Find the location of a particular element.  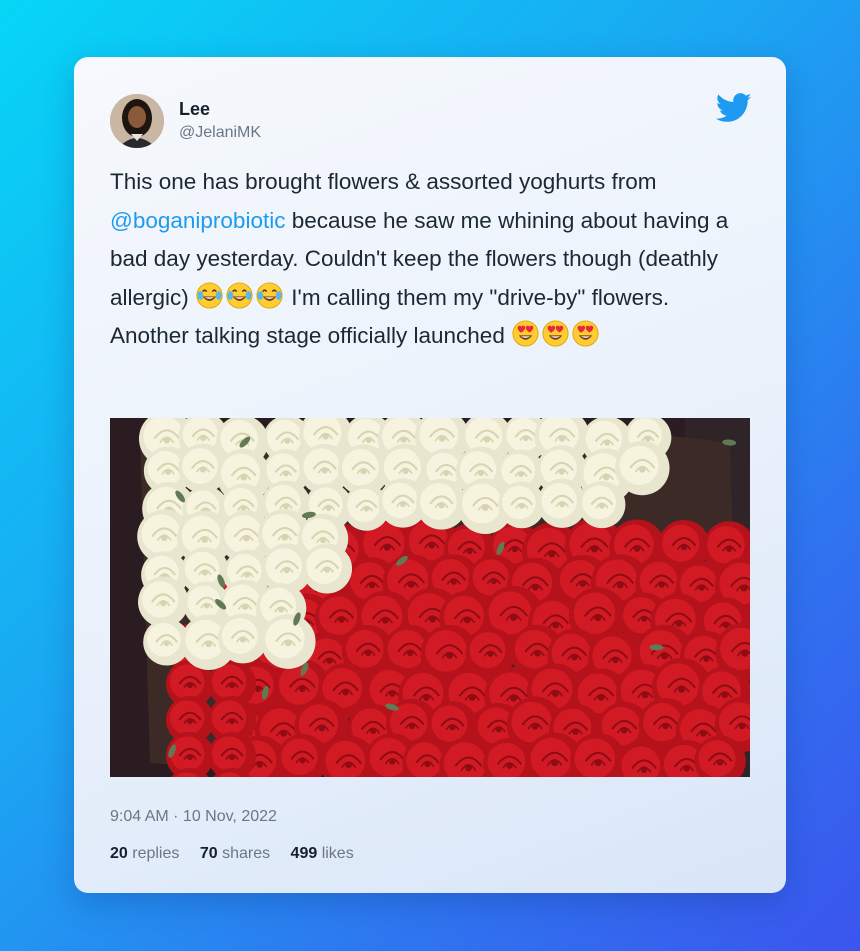

shares-count: 70 is located at coordinates (208, 853).